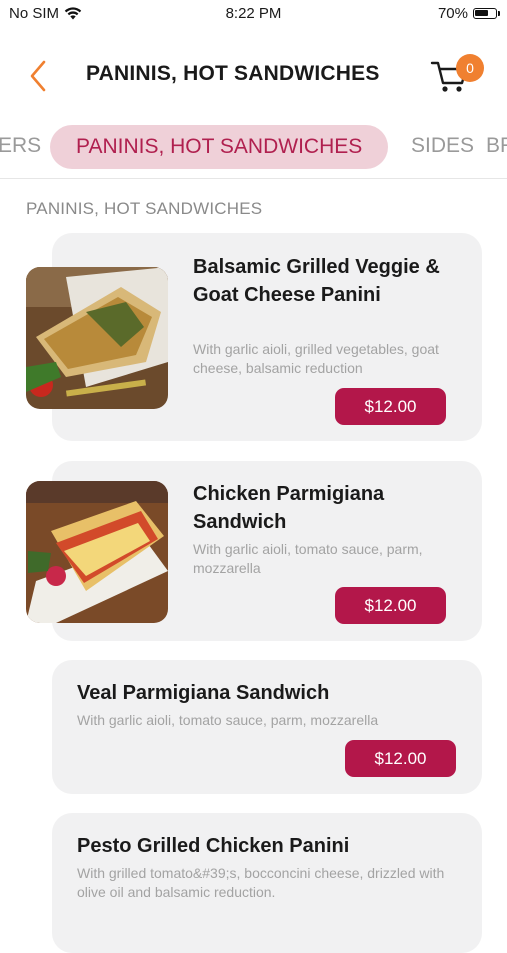  Describe the element at coordinates (233, 73) in the screenshot. I see `page-title: PANINIS, HOT SANDWICHES` at that location.